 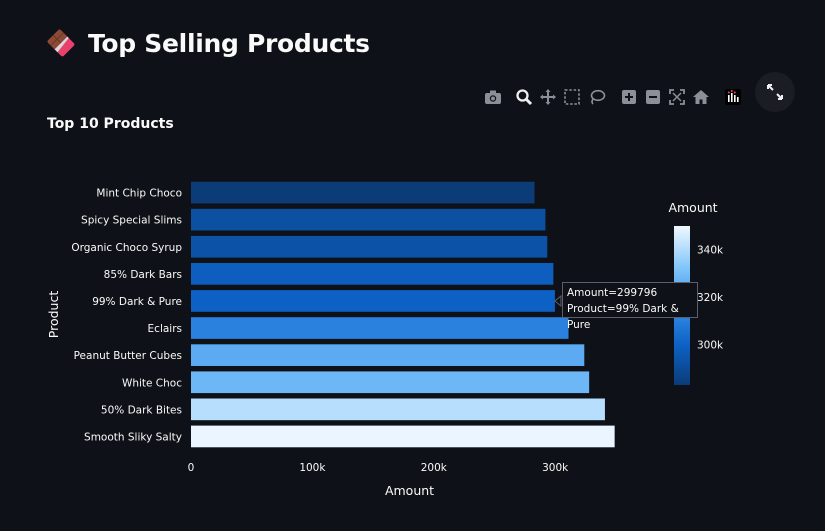 I want to click on y-tick-label: Smooth Sliky Salty, so click(x=133, y=437).